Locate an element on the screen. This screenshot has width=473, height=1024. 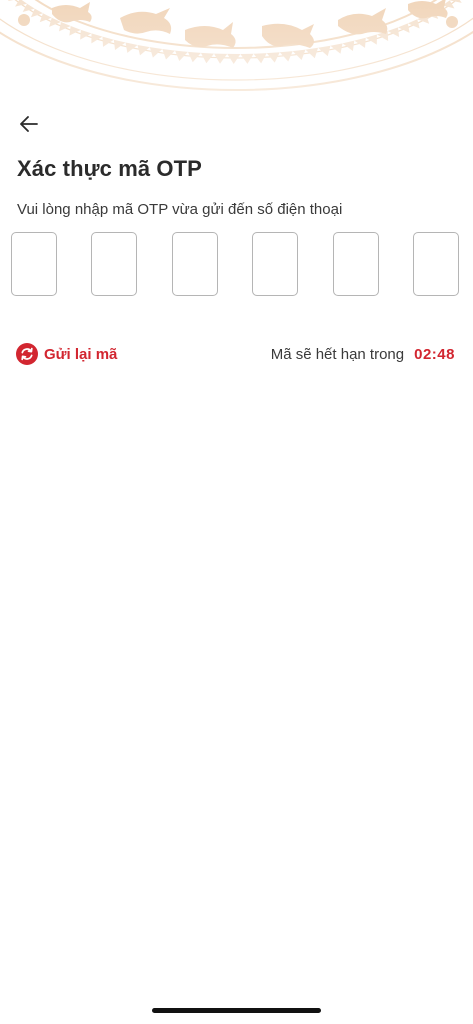
back-button is located at coordinates (29, 124).